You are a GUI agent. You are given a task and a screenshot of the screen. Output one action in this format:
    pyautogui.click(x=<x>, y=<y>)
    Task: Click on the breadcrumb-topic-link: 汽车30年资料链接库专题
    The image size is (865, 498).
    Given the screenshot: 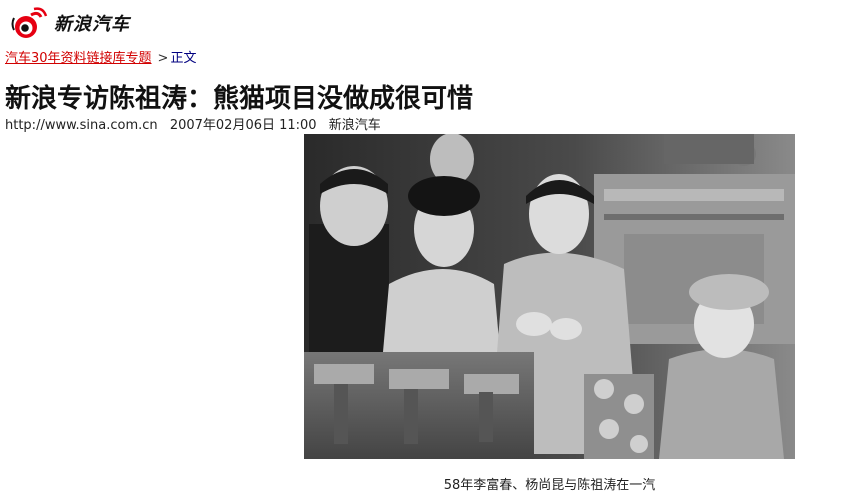 What is the action you would take?
    pyautogui.click(x=78, y=58)
    